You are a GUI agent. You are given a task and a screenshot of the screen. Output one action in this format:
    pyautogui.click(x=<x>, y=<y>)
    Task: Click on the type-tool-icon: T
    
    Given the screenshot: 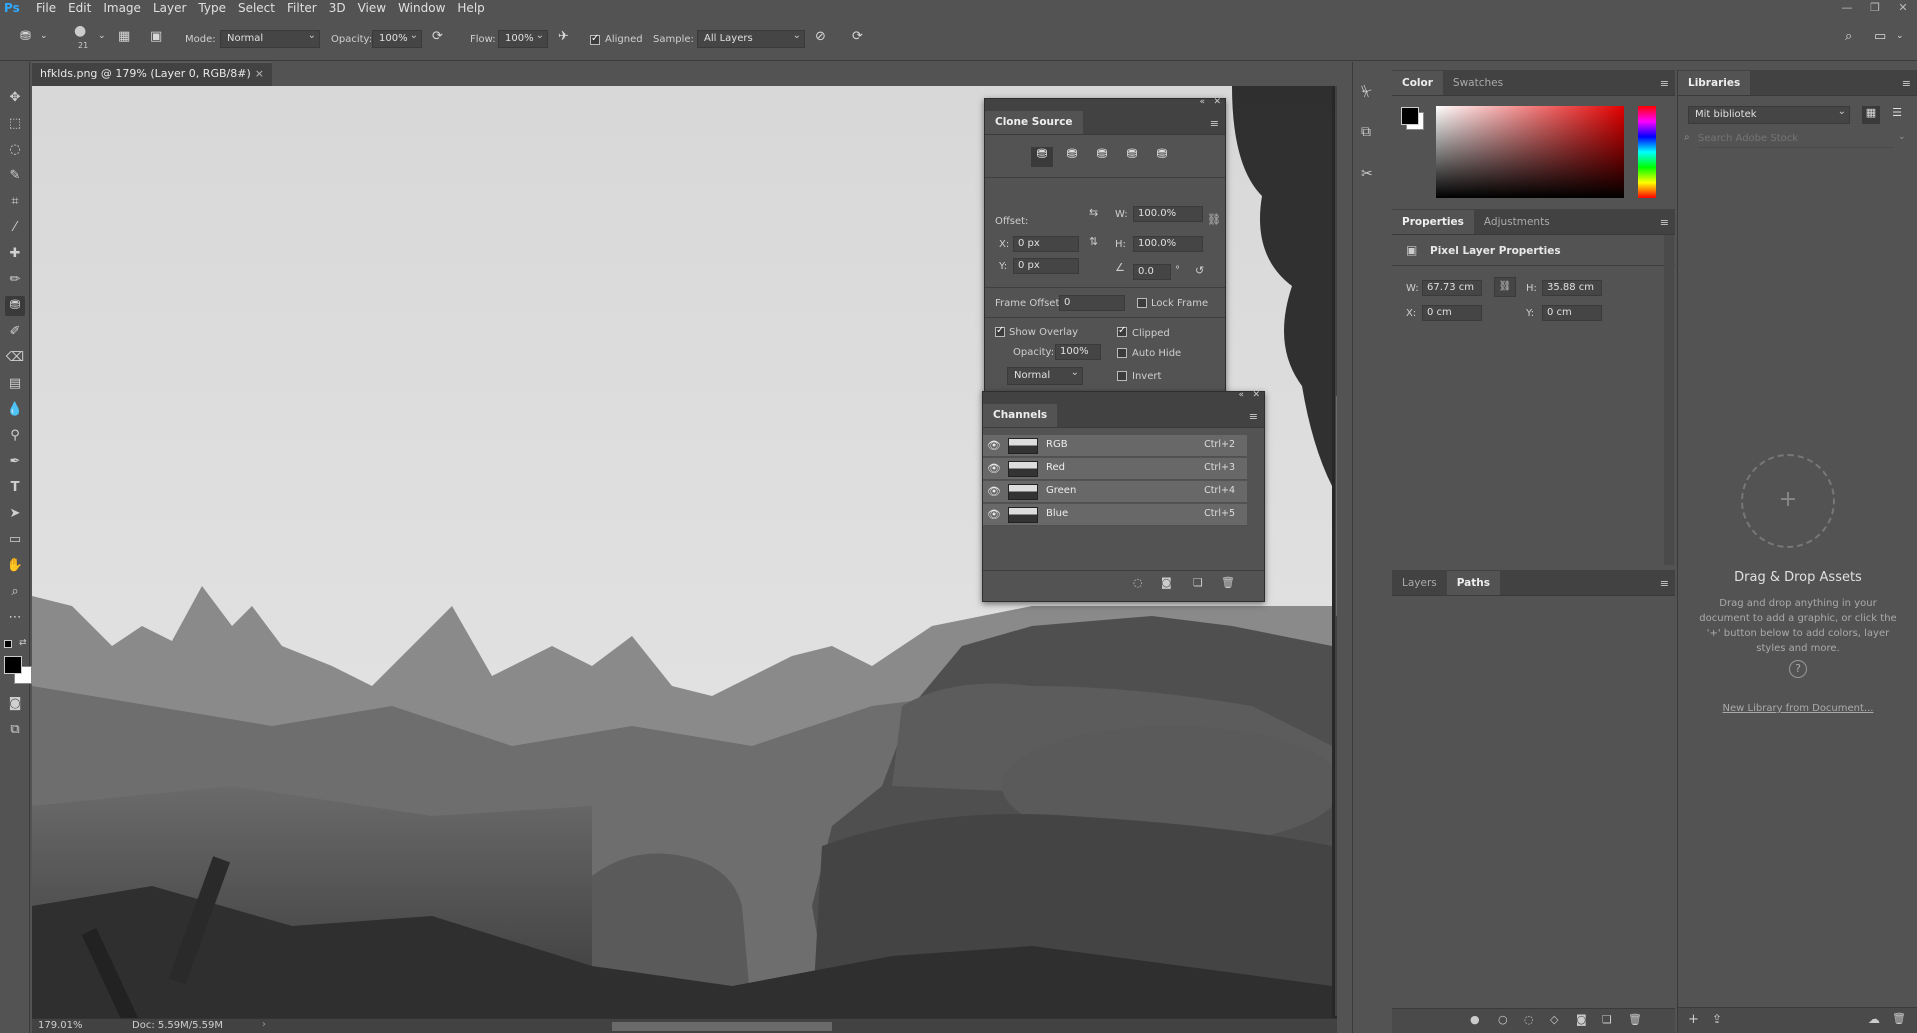 What is the action you would take?
    pyautogui.click(x=15, y=488)
    